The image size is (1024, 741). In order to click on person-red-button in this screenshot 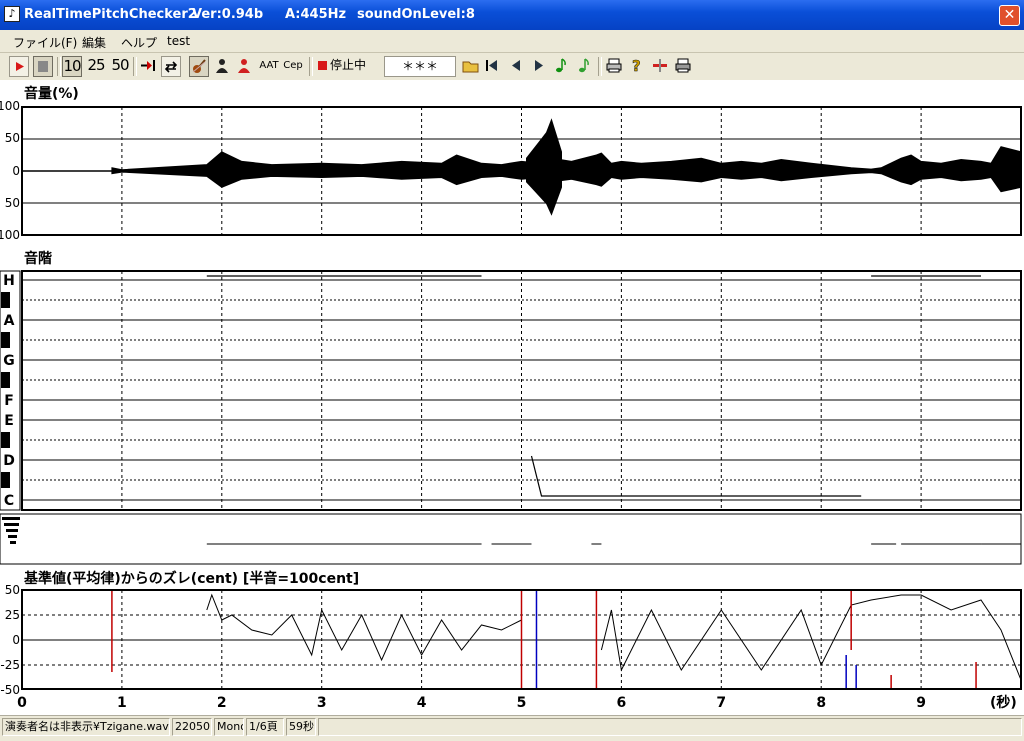, I will do `click(244, 66)`.